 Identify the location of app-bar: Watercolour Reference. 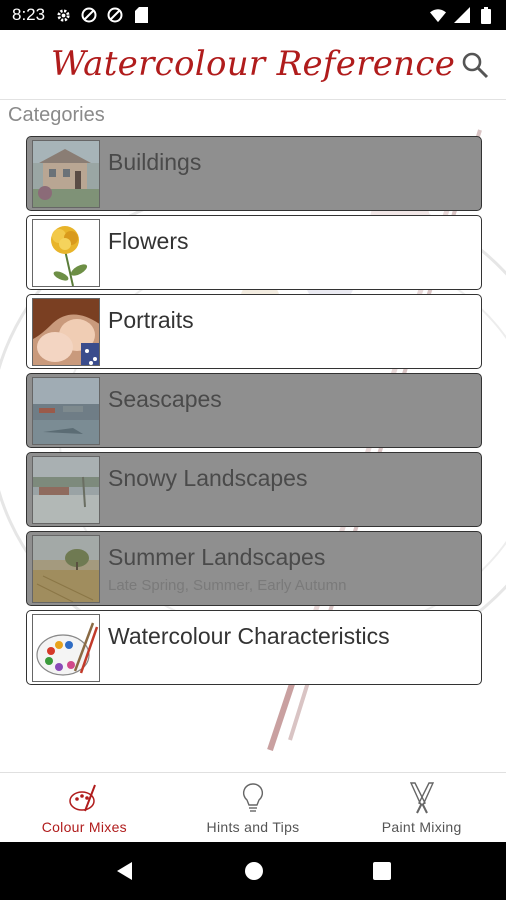
(253, 65).